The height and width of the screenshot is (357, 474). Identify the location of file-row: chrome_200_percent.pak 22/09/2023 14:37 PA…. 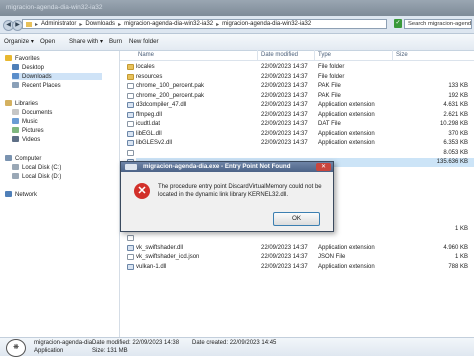
(300, 96).